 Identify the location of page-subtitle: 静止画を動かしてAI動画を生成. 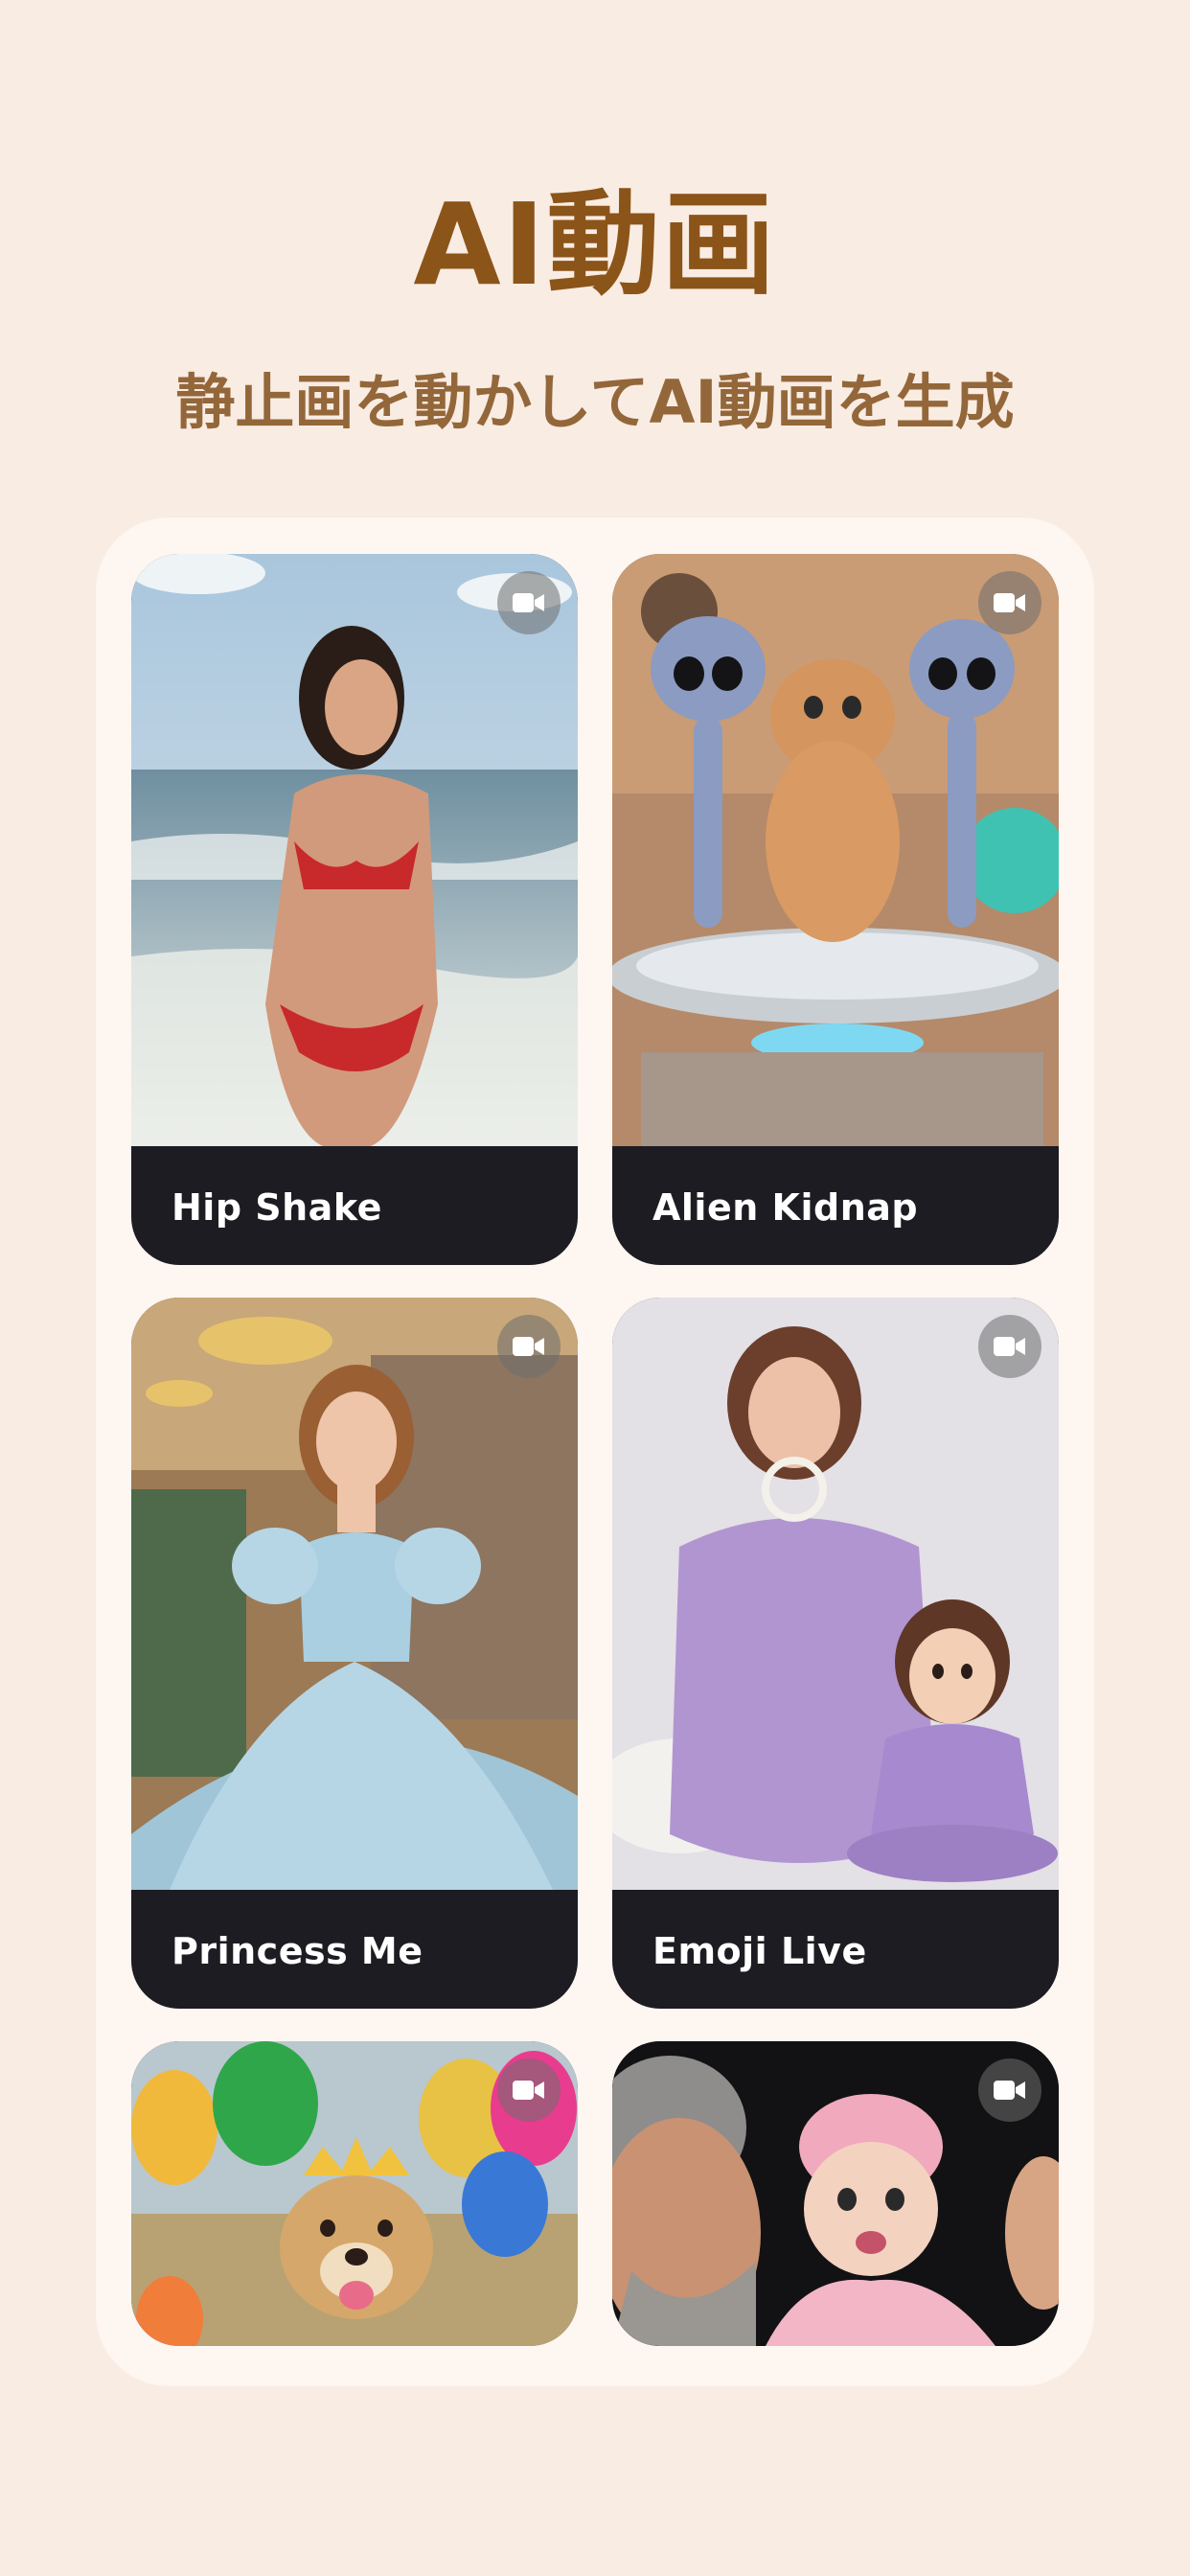
(595, 402).